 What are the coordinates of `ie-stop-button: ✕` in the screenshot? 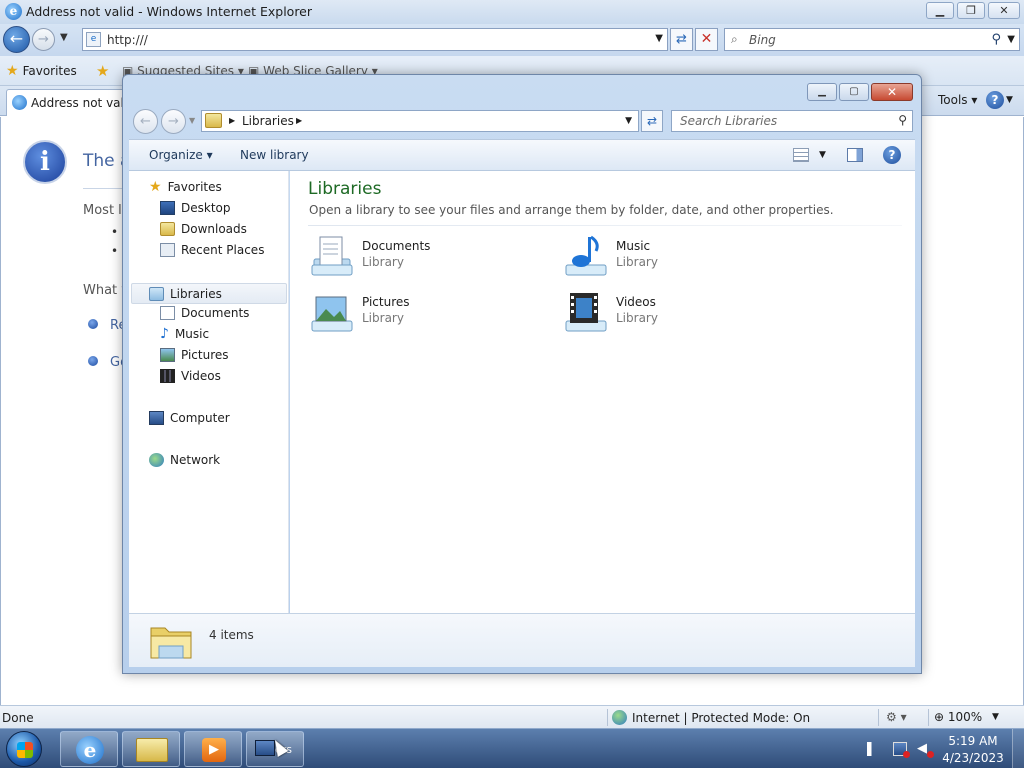 It's located at (706, 39).